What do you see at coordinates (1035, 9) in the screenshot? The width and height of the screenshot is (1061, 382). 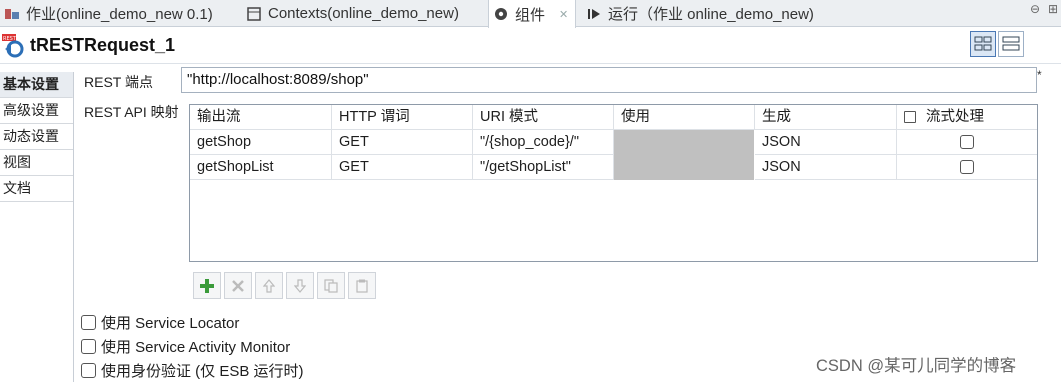 I see `minimize-icon: ⊖` at bounding box center [1035, 9].